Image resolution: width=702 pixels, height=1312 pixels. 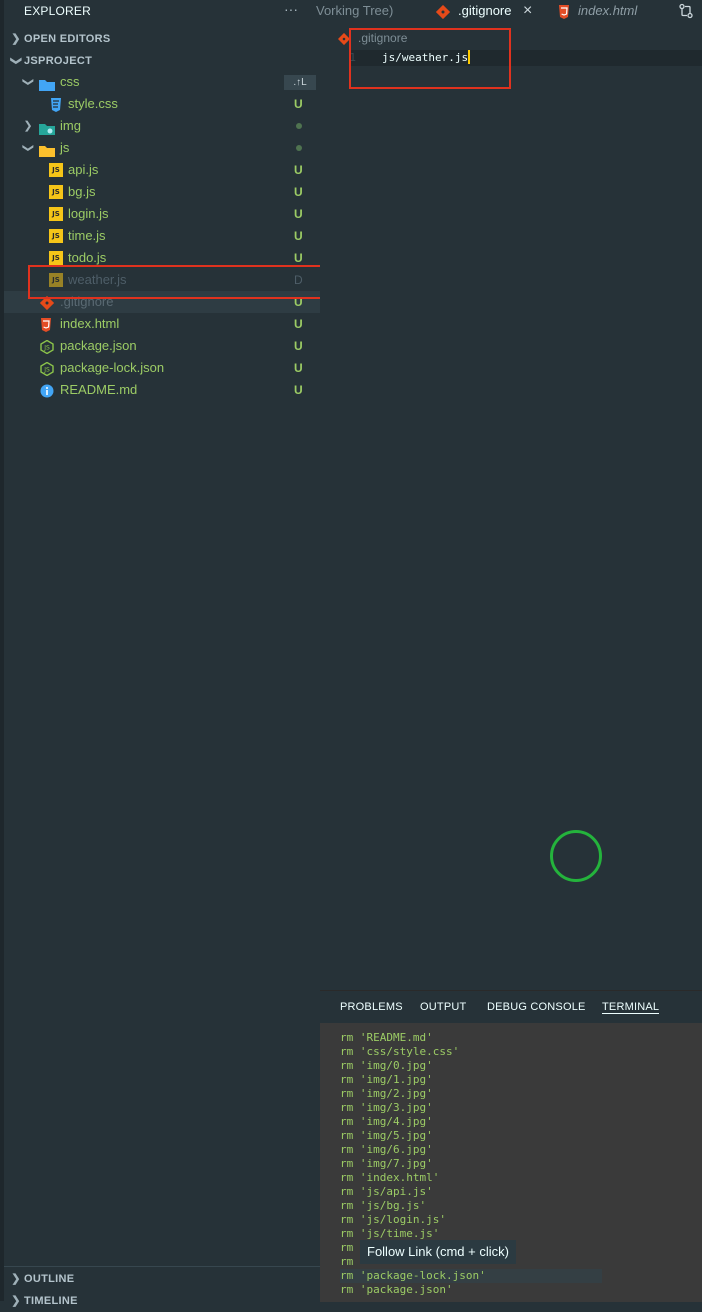 I want to click on more-actions-icon: ···, so click(x=291, y=11).